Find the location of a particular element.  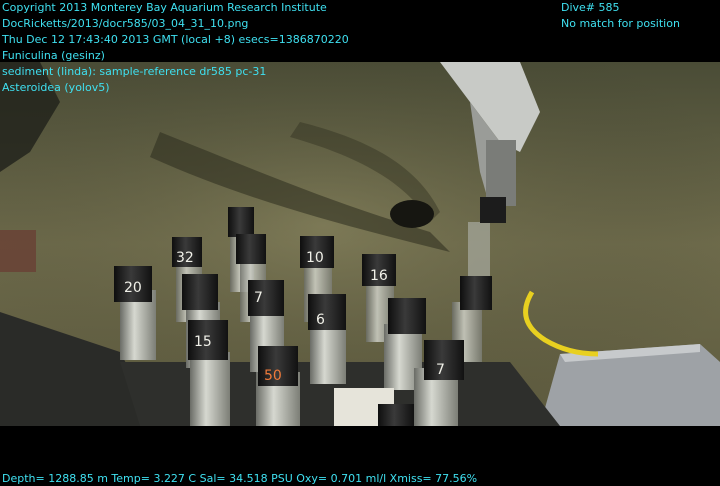

arm-gripper is located at coordinates (501, 173).